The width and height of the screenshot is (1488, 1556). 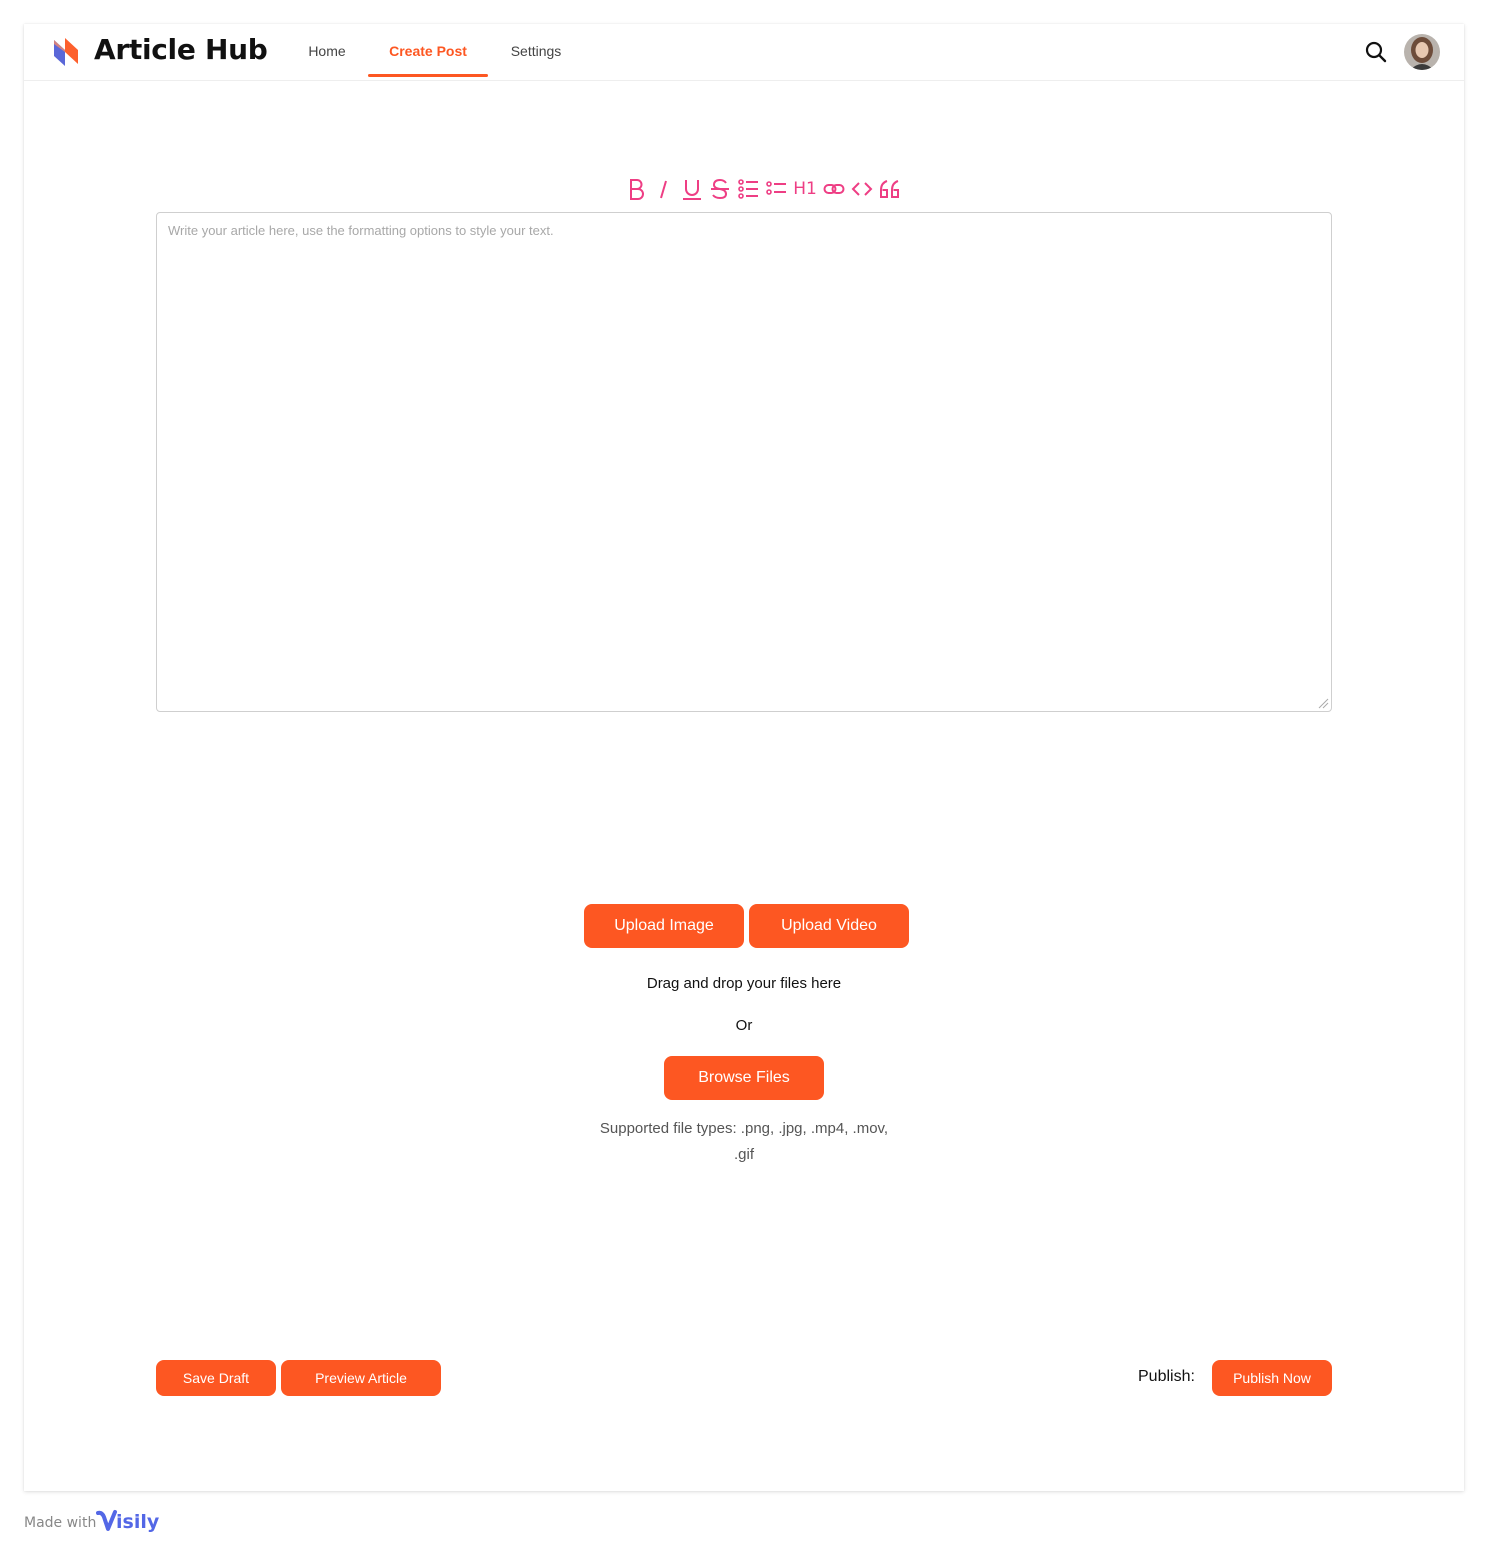 What do you see at coordinates (744, 1078) in the screenshot?
I see `browse-files-button: Browse Files` at bounding box center [744, 1078].